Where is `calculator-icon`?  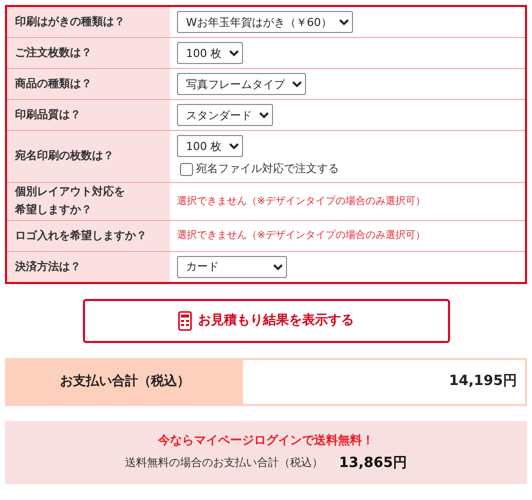
calculator-icon is located at coordinates (185, 320).